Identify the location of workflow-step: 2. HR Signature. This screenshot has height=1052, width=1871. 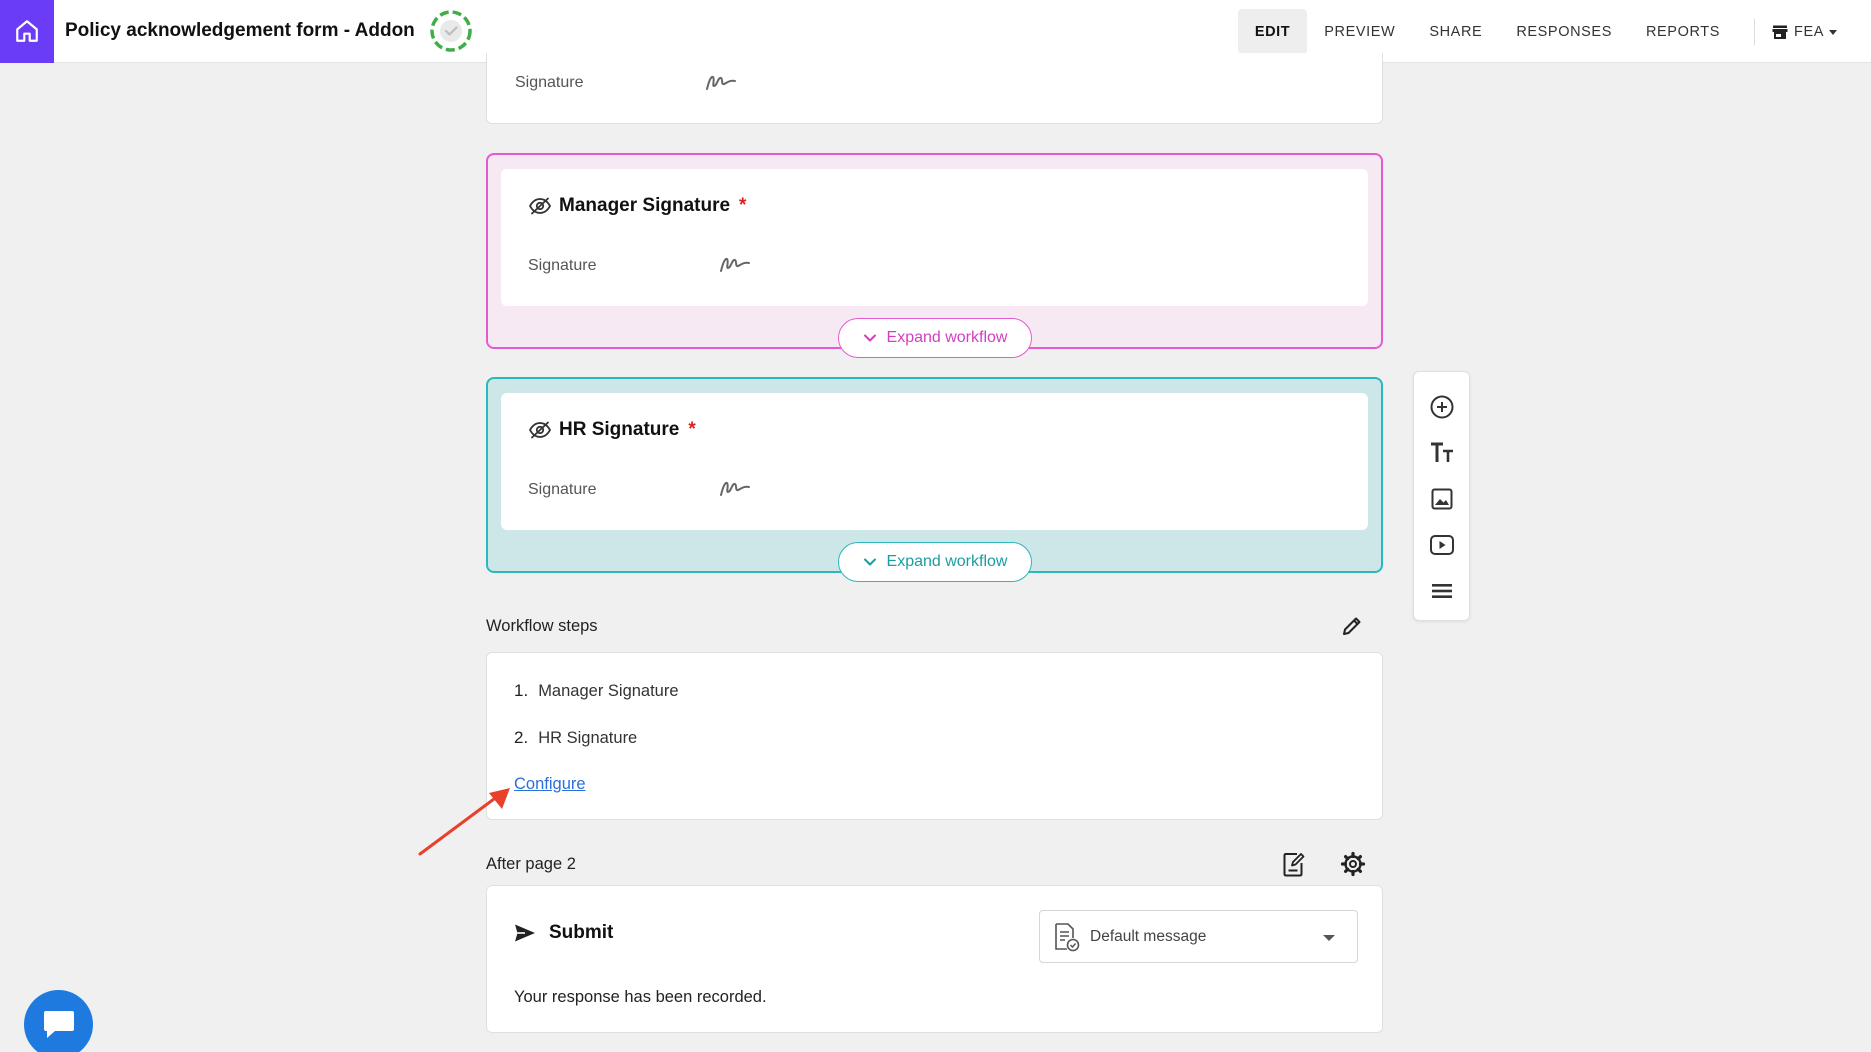
(575, 738).